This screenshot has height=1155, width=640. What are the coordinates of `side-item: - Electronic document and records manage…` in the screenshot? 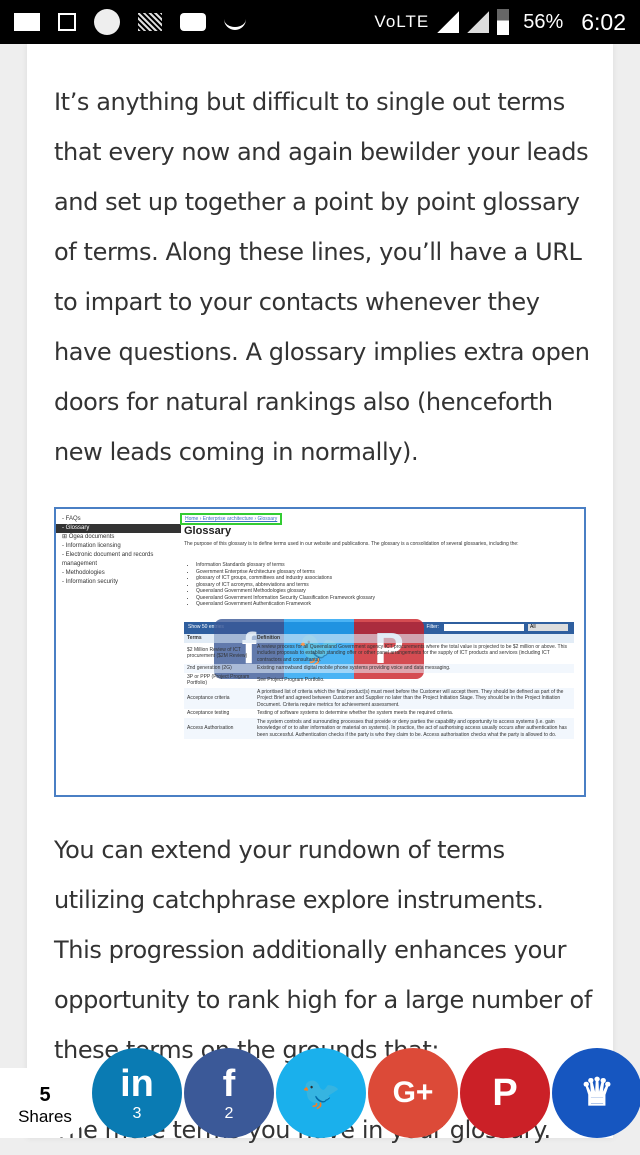 It's located at (108, 559).